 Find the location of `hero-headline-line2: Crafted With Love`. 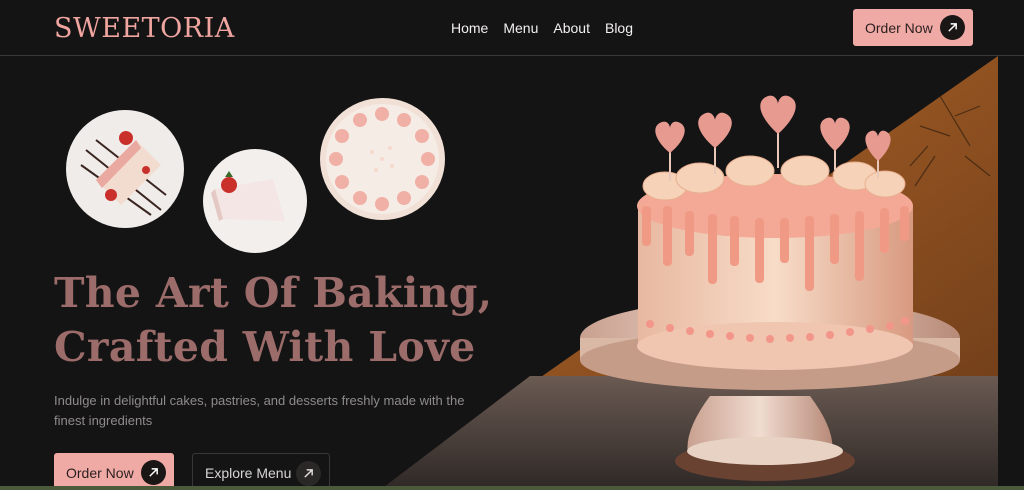

hero-headline-line2: Crafted With Love is located at coordinates (265, 347).